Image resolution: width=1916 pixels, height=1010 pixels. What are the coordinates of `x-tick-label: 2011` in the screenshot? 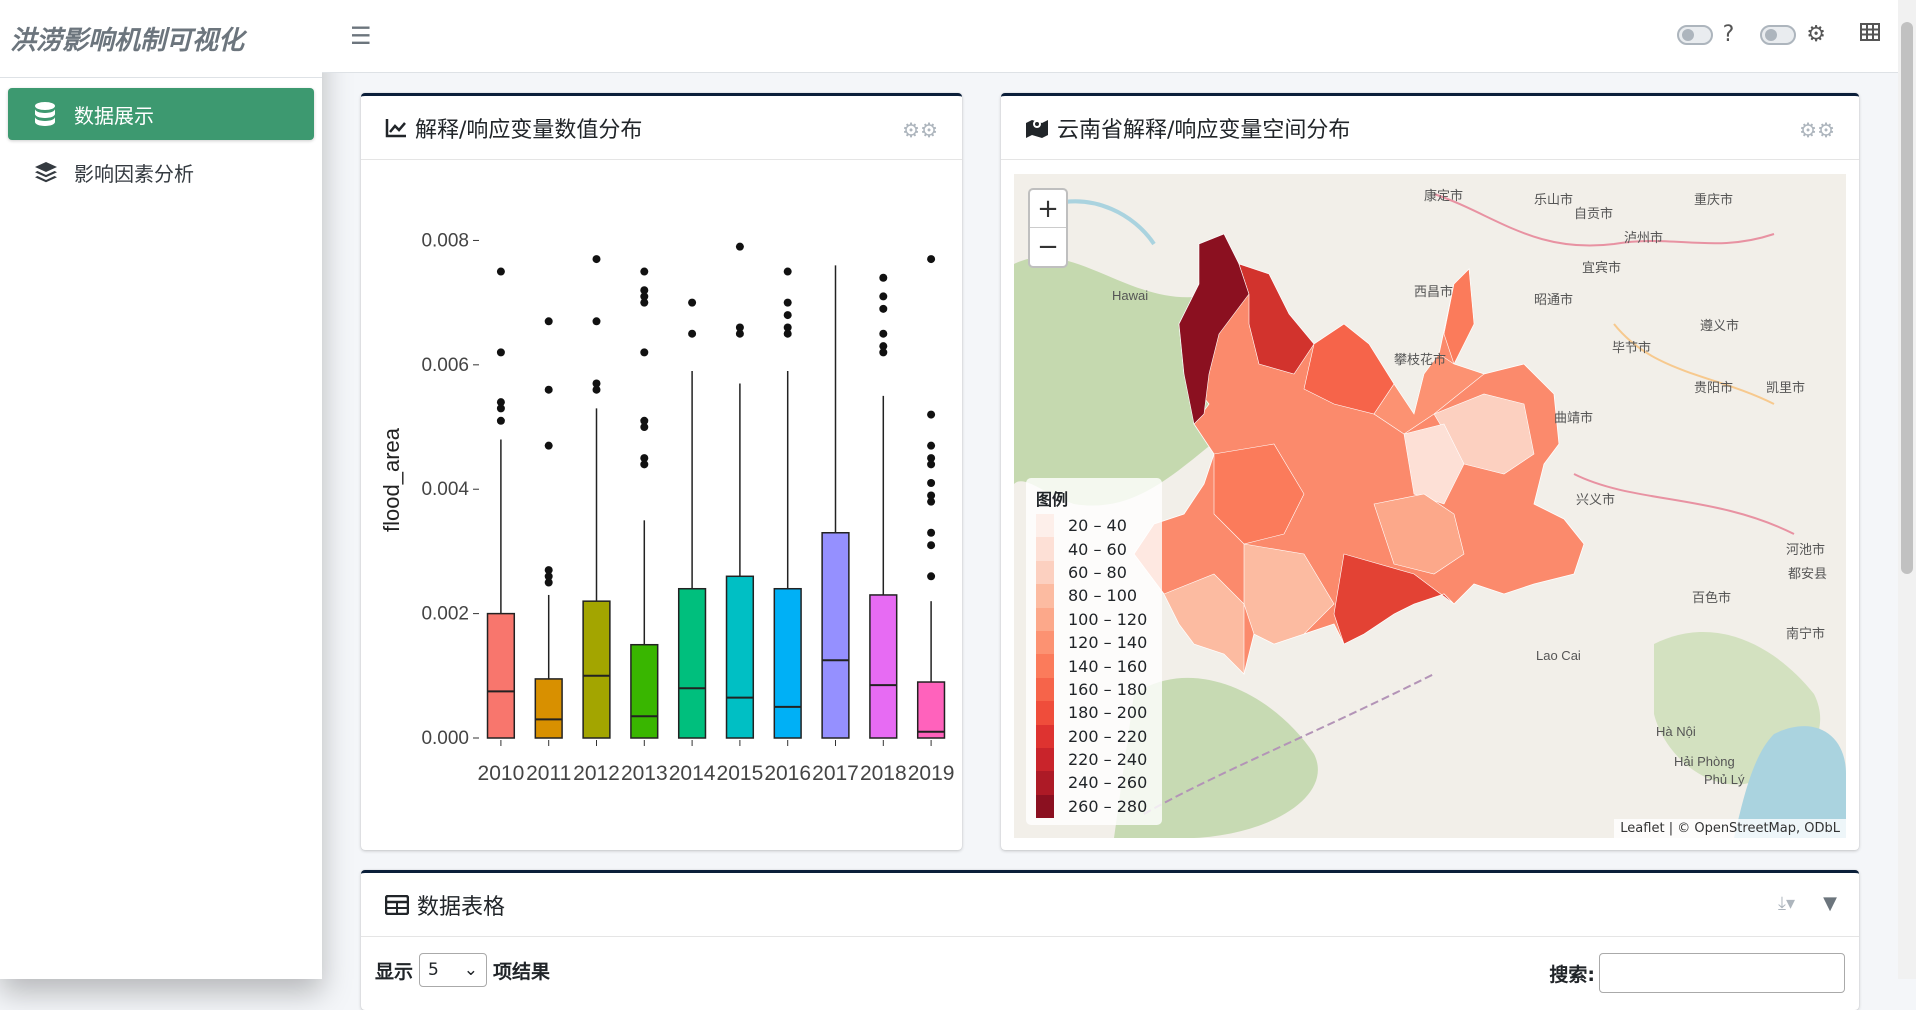 It's located at (548, 773).